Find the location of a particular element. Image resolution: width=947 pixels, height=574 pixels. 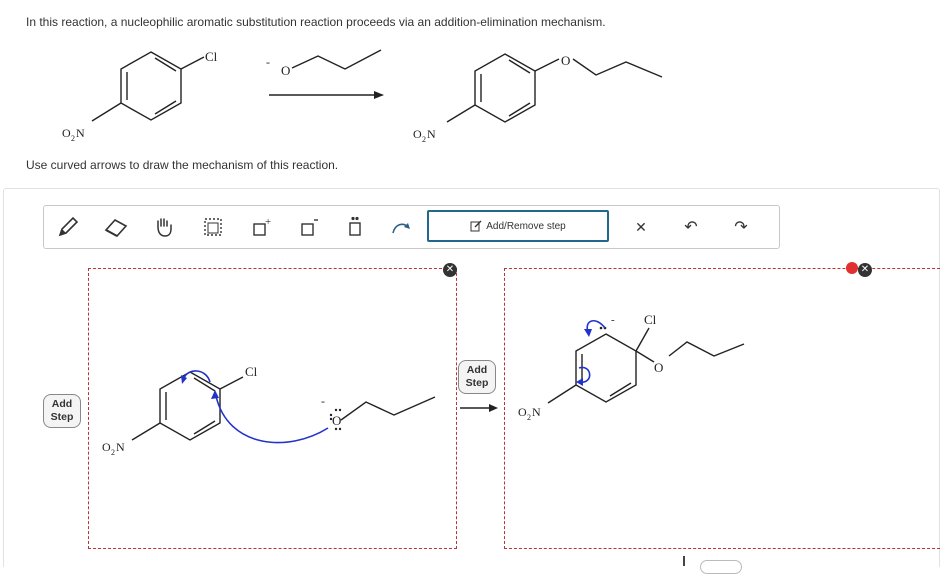

nitro-label-sub: 2 is located at coordinates (73, 138).